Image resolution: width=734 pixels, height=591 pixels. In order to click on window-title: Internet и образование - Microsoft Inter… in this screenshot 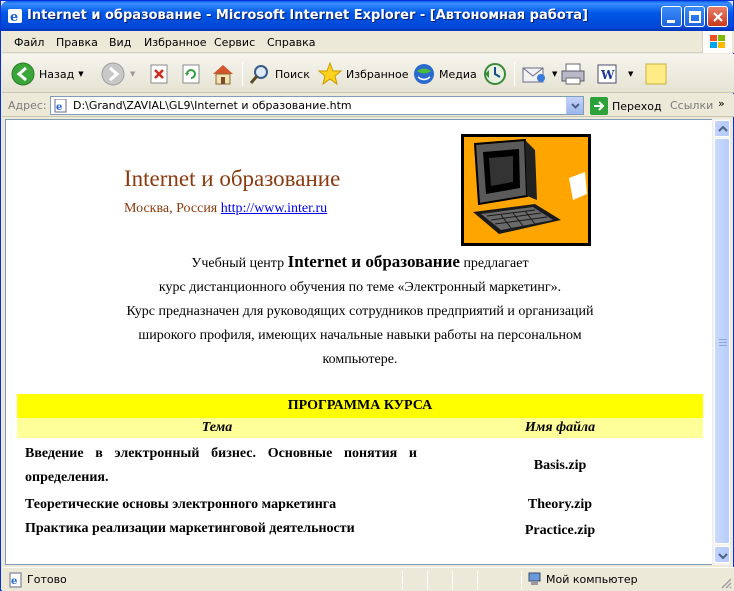, I will do `click(307, 15)`.